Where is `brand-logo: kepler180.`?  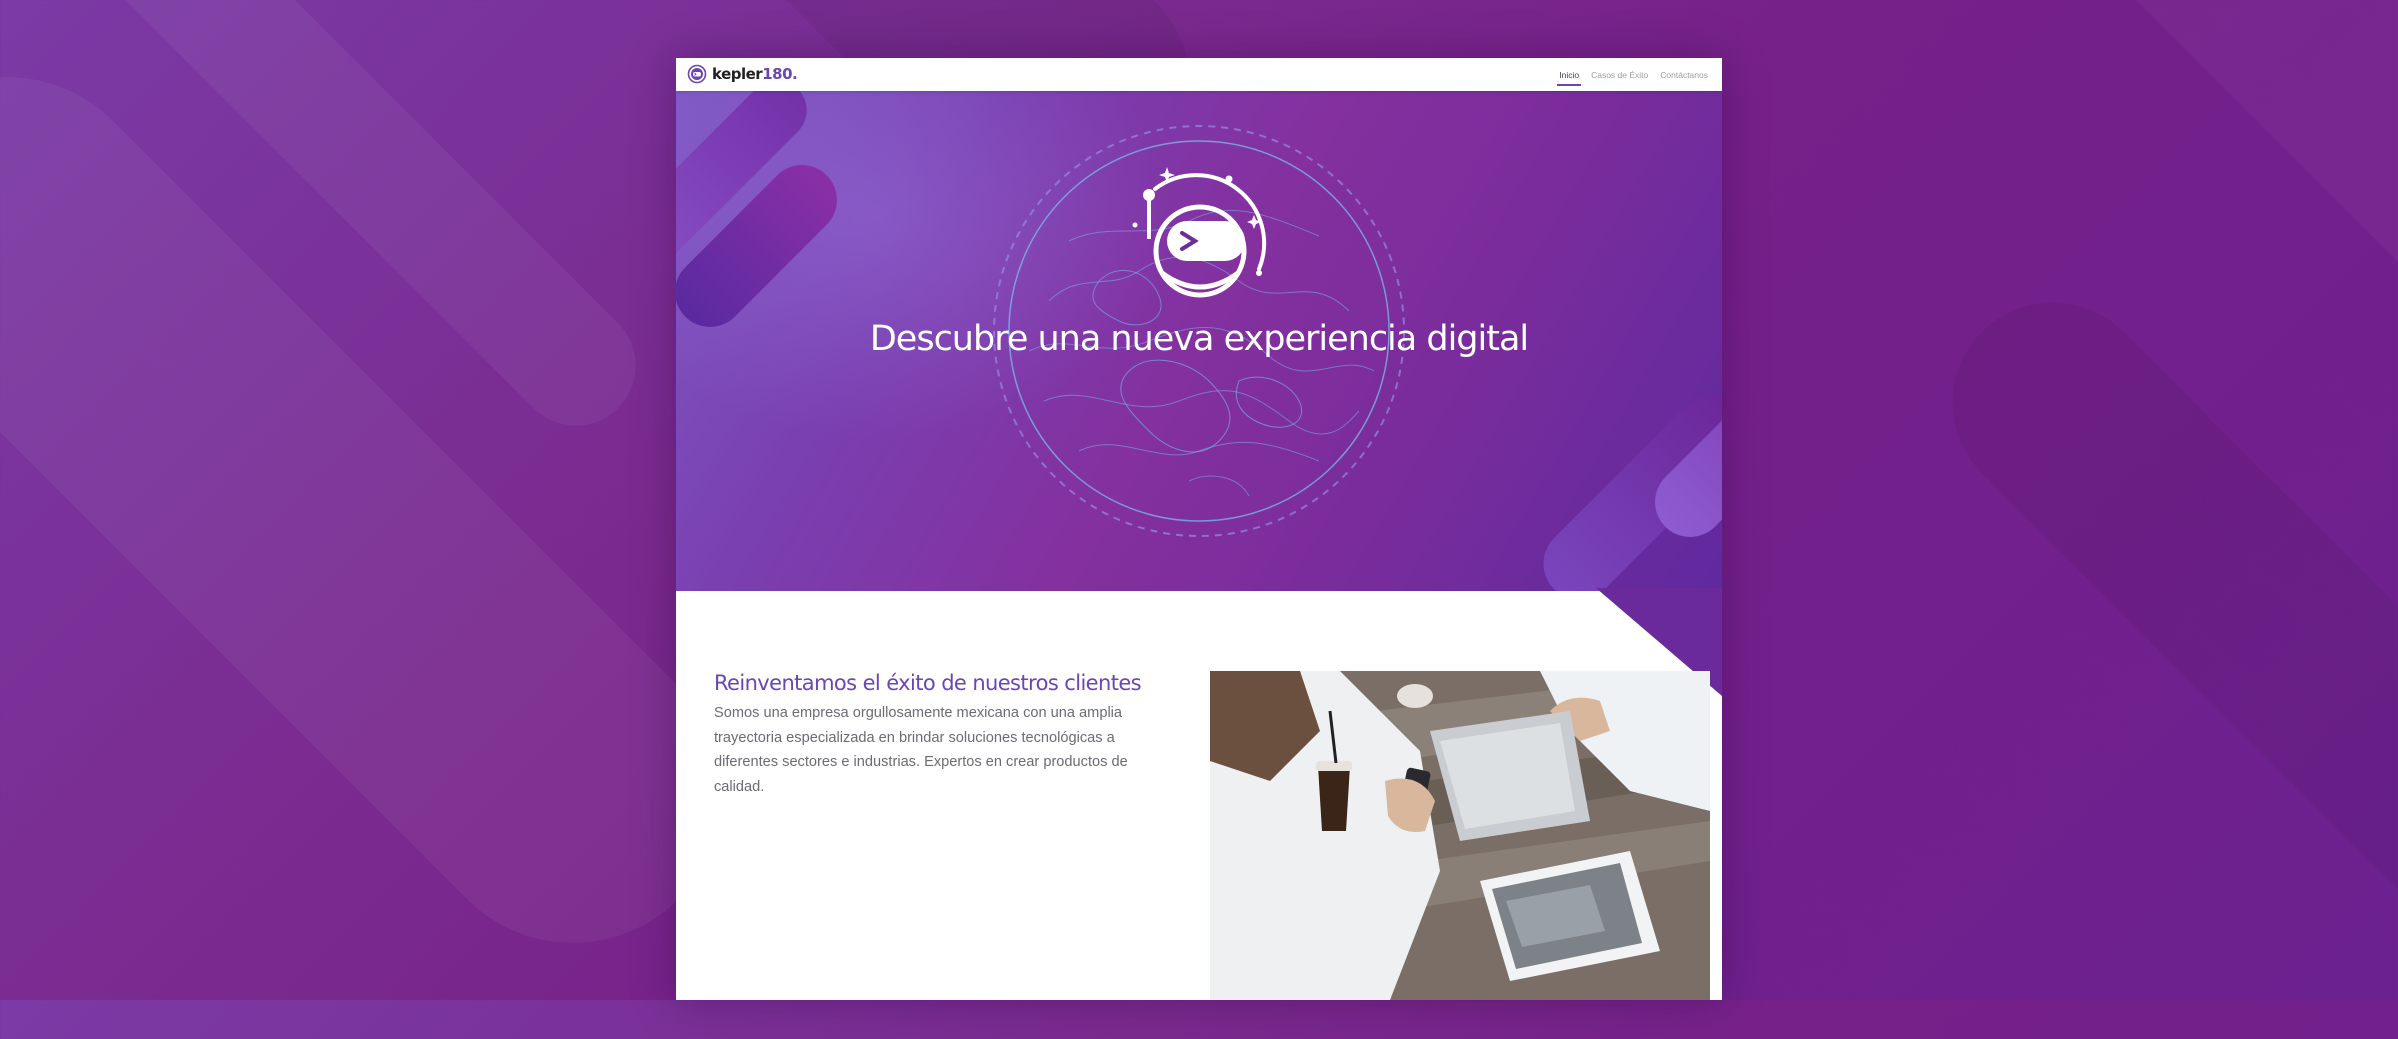
brand-logo: kepler180. is located at coordinates (742, 74).